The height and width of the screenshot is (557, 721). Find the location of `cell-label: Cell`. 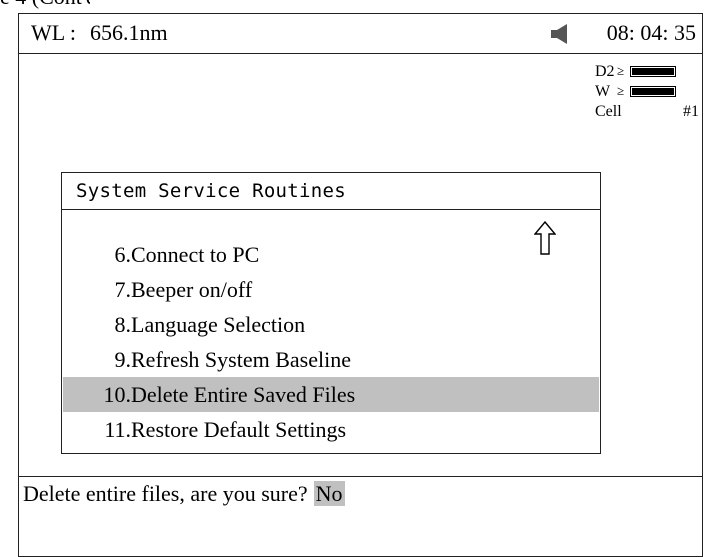

cell-label: Cell is located at coordinates (608, 111).